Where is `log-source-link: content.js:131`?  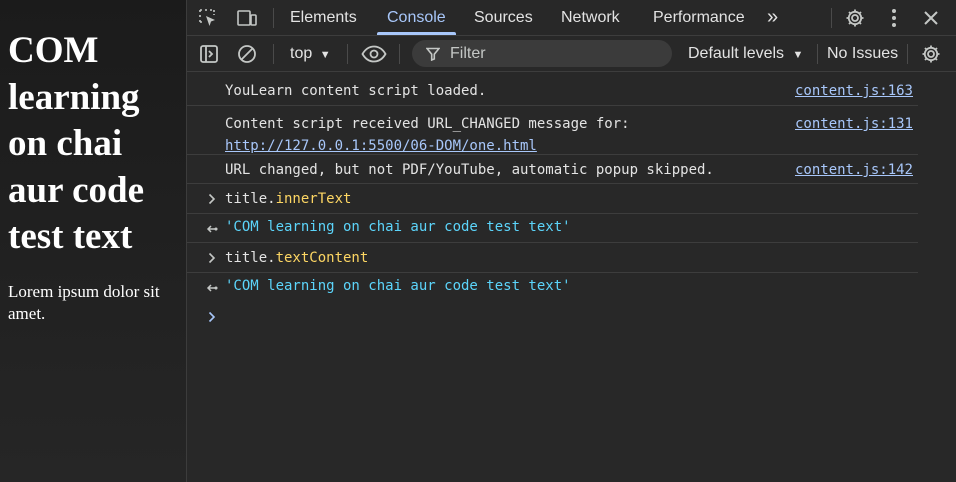 log-source-link: content.js:131 is located at coordinates (854, 124).